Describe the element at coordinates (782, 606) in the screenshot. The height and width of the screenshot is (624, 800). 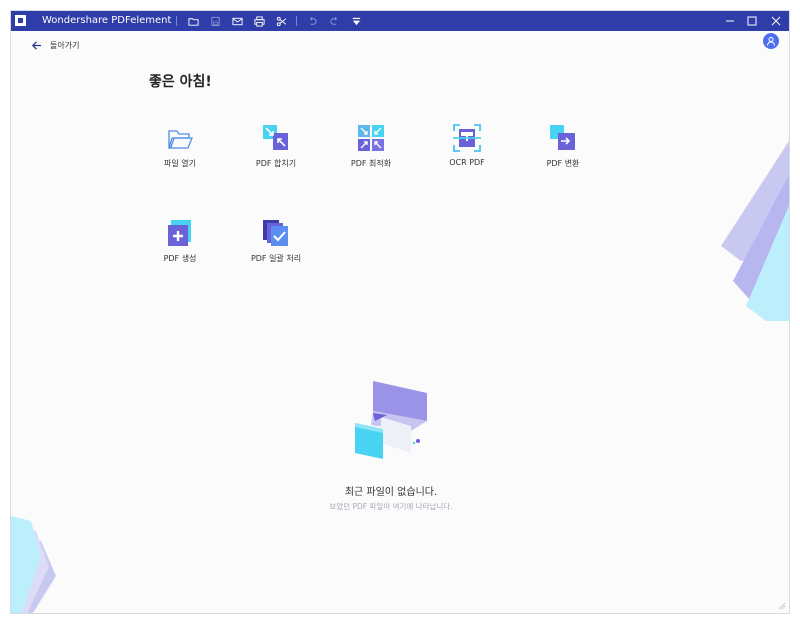
I see `resize-grip-icon` at that location.